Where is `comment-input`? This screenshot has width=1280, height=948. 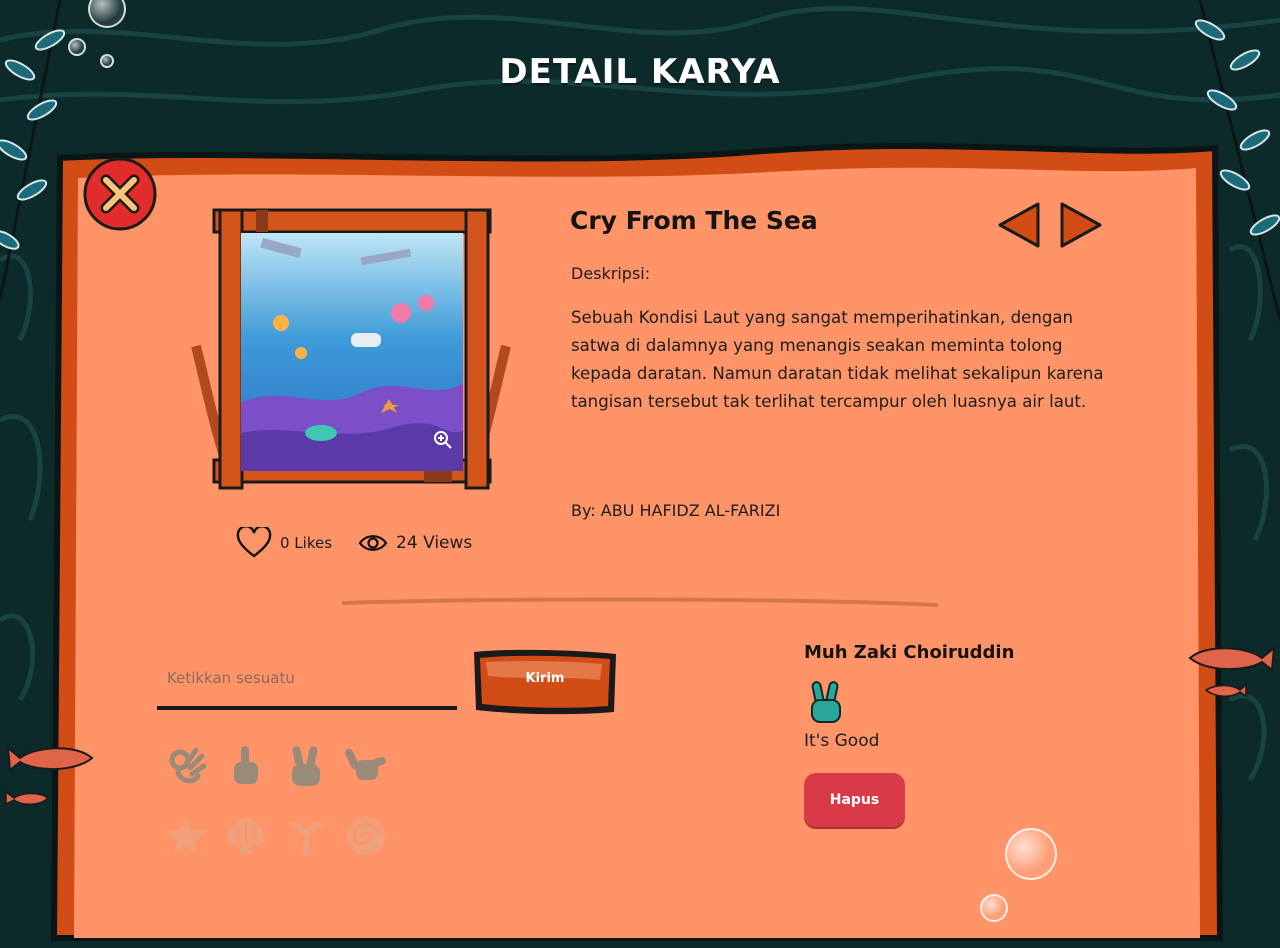
comment-input is located at coordinates (307, 680).